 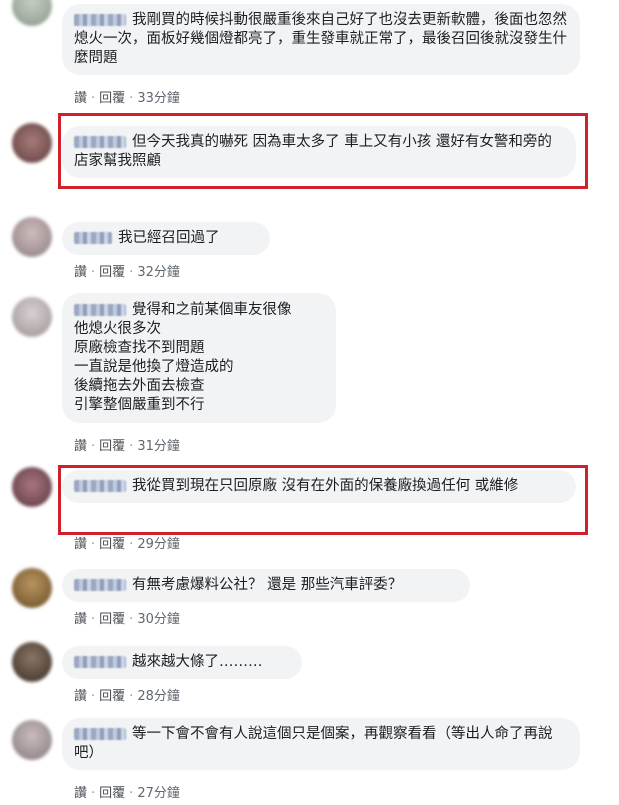 What do you see at coordinates (313, 743) in the screenshot?
I see `comment-text: 等一下會不會有人說這個只是個案，再觀察看看（等出人命了再說吧）` at bounding box center [313, 743].